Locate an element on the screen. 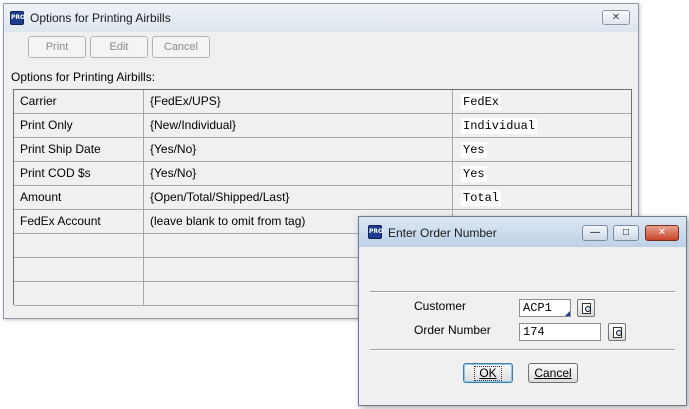 This screenshot has width=689, height=409. table-row: Print COD $s {Yes/No} Yes is located at coordinates (322, 174).